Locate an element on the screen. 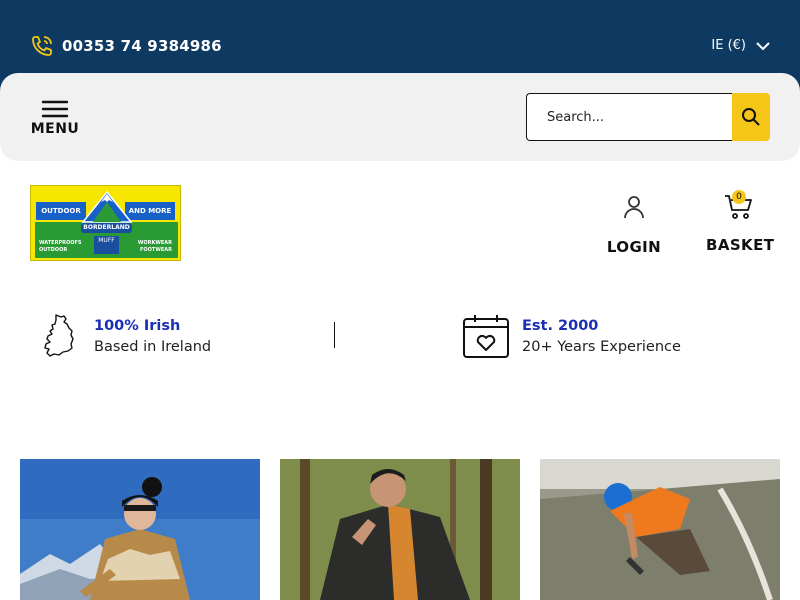 The width and height of the screenshot is (800, 600). logo-left-band: OUTDOOR is located at coordinates (61, 211).